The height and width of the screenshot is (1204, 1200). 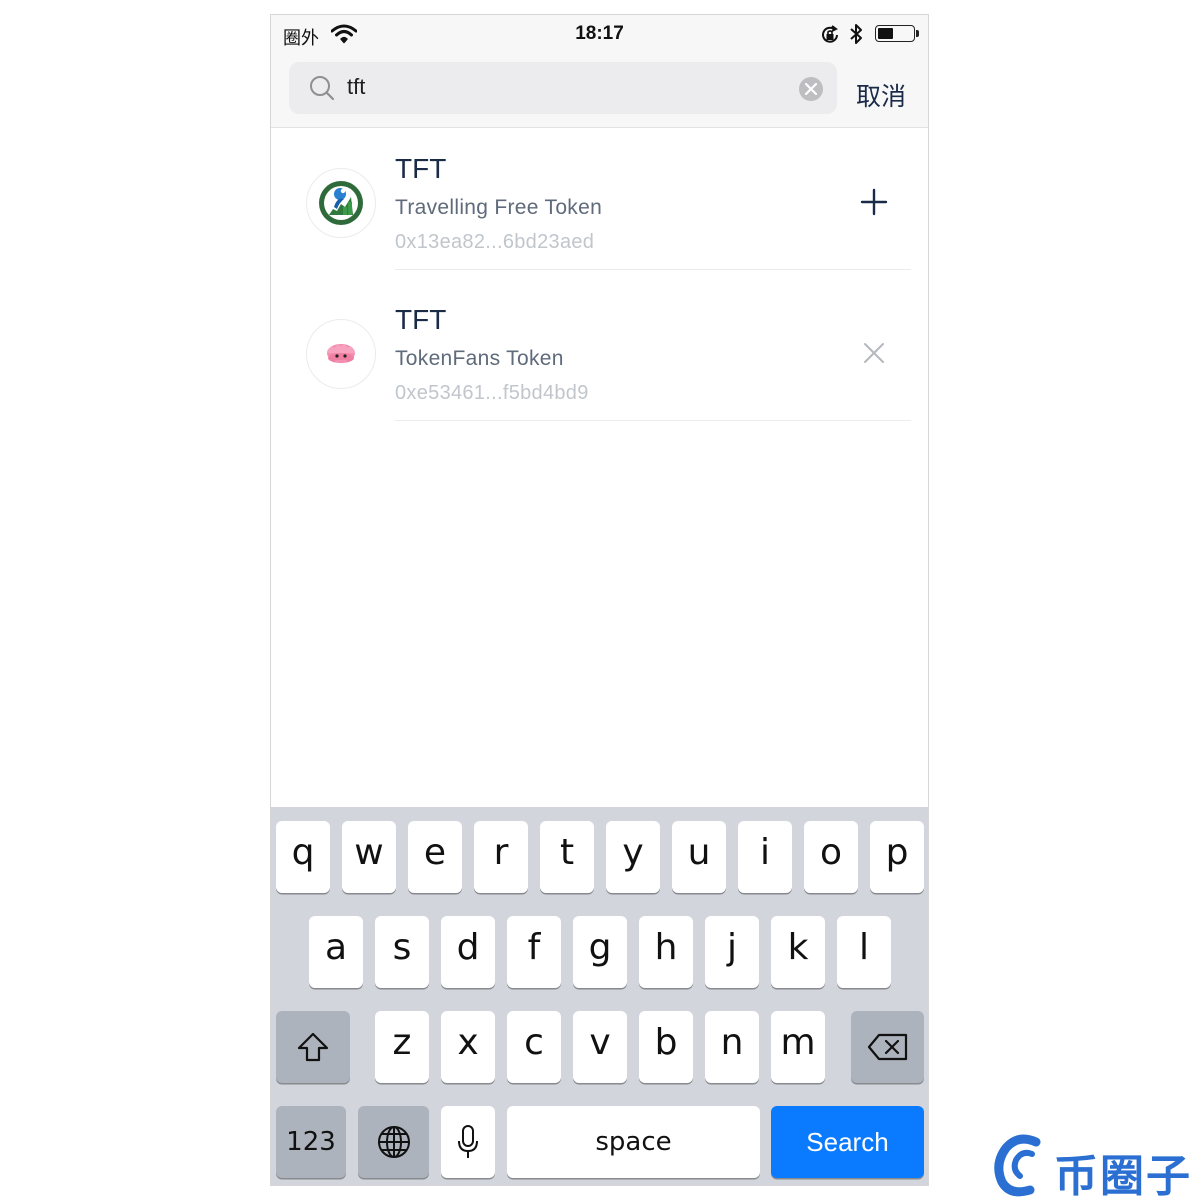 What do you see at coordinates (402, 1047) in the screenshot?
I see `key-z: z` at bounding box center [402, 1047].